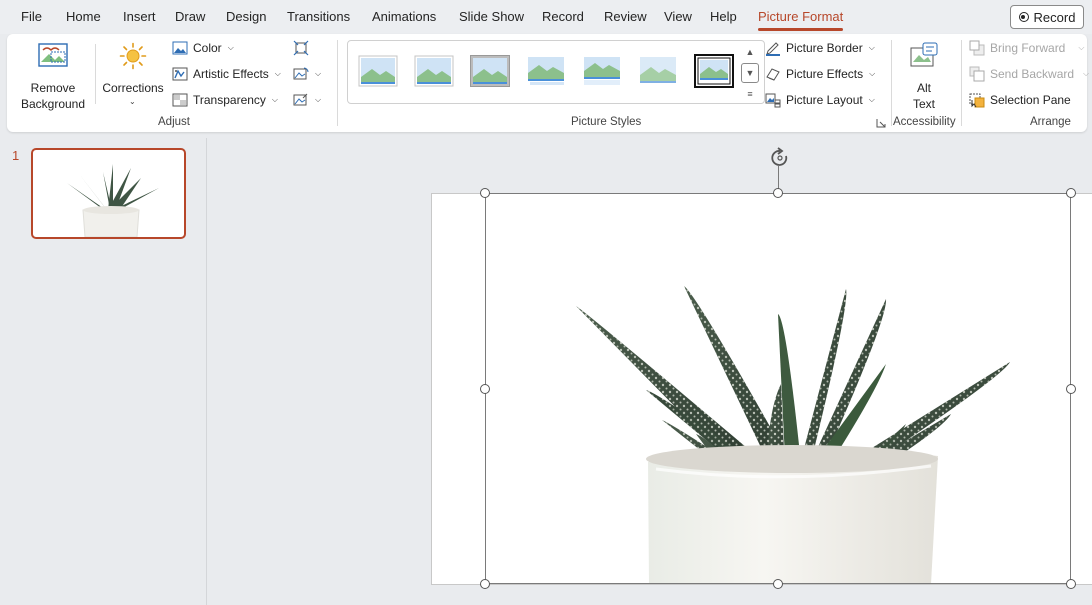  What do you see at coordinates (773, 49) in the screenshot?
I see `picture-border-pen-icon` at bounding box center [773, 49].